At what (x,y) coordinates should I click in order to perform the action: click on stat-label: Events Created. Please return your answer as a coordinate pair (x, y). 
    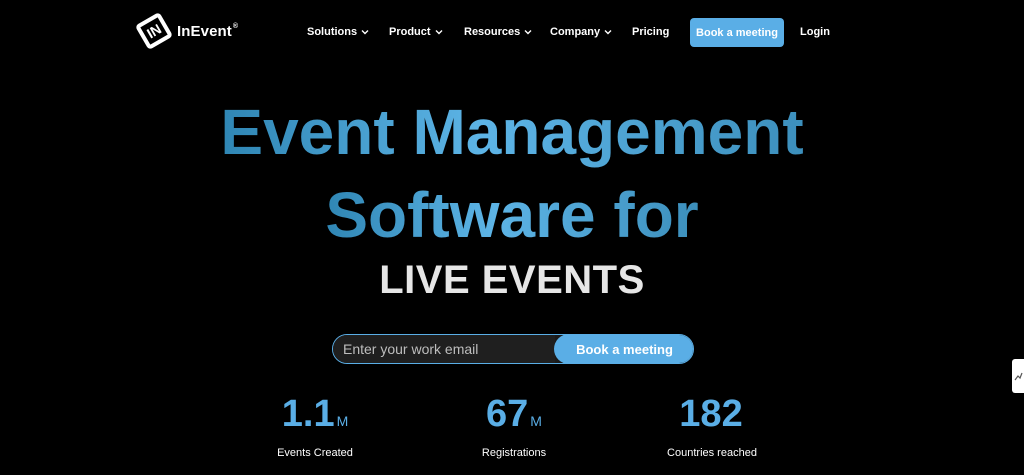
    Looking at the image, I should click on (315, 453).